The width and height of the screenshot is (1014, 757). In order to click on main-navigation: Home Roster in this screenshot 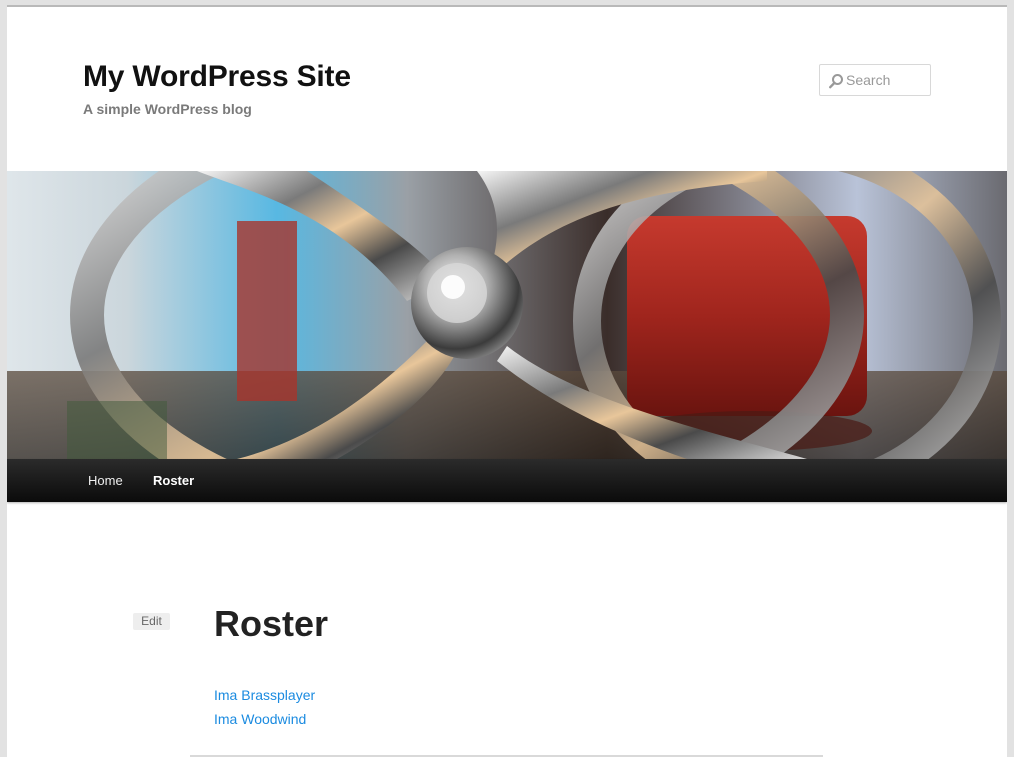, I will do `click(507, 480)`.